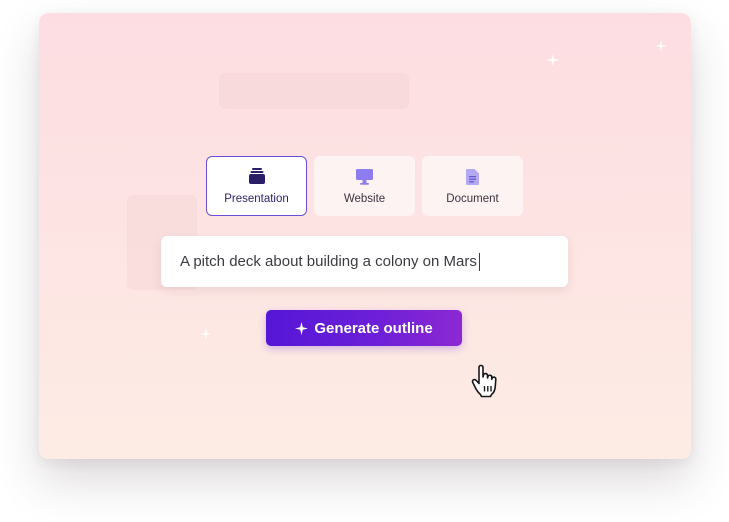 The image size is (729, 522). I want to click on tab-label: Document, so click(472, 198).